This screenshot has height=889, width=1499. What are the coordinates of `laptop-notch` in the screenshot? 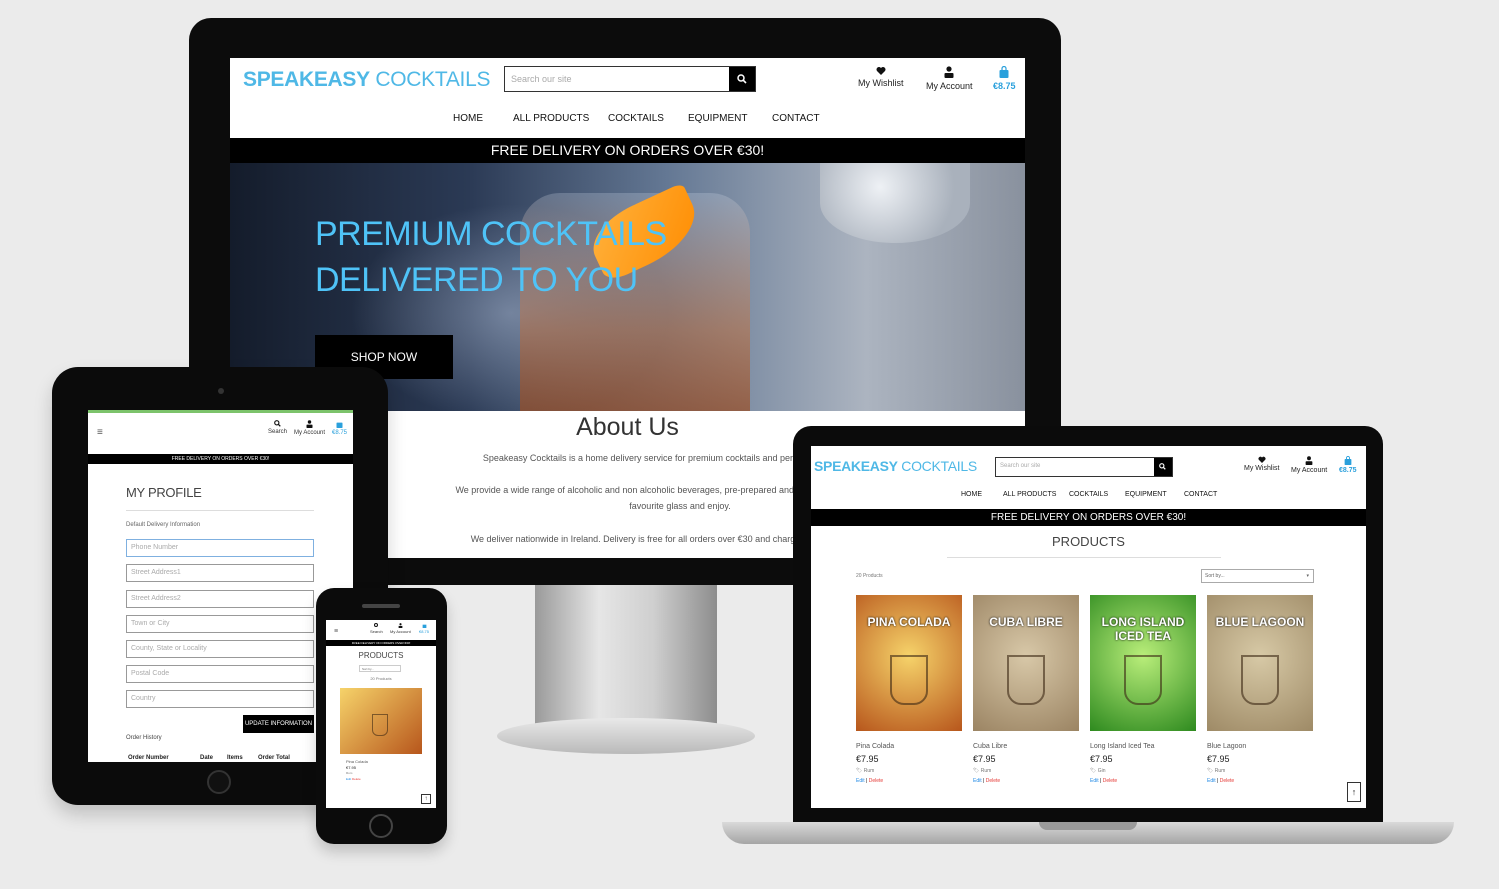 It's located at (1088, 826).